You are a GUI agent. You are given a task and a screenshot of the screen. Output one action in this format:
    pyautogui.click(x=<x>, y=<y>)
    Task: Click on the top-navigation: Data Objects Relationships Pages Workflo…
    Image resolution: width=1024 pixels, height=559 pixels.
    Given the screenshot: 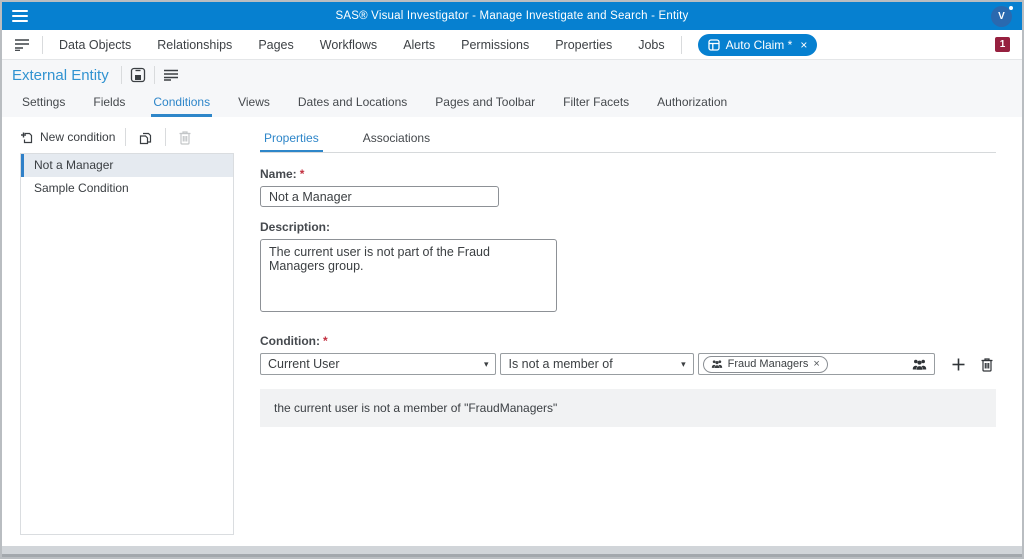 What is the action you would take?
    pyautogui.click(x=512, y=45)
    